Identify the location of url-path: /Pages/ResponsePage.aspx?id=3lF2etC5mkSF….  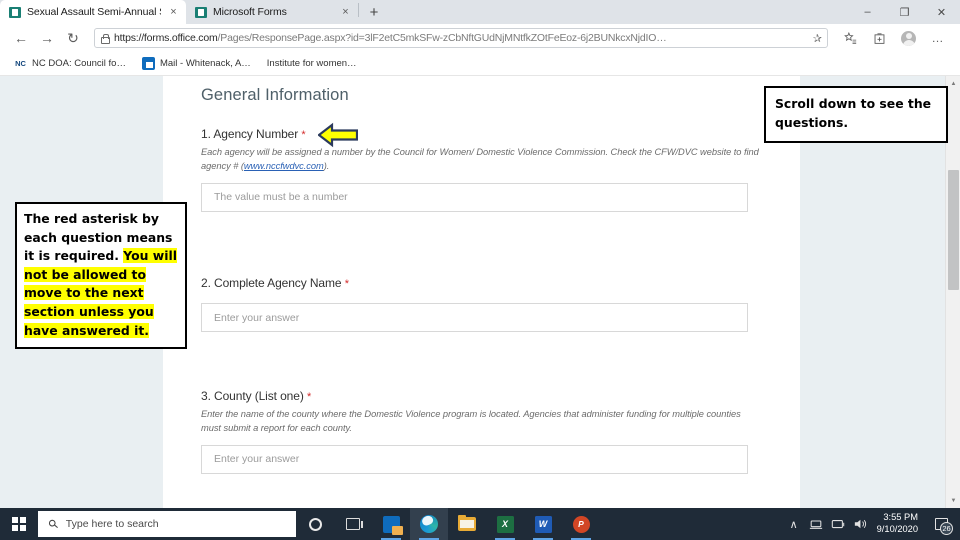
(442, 38).